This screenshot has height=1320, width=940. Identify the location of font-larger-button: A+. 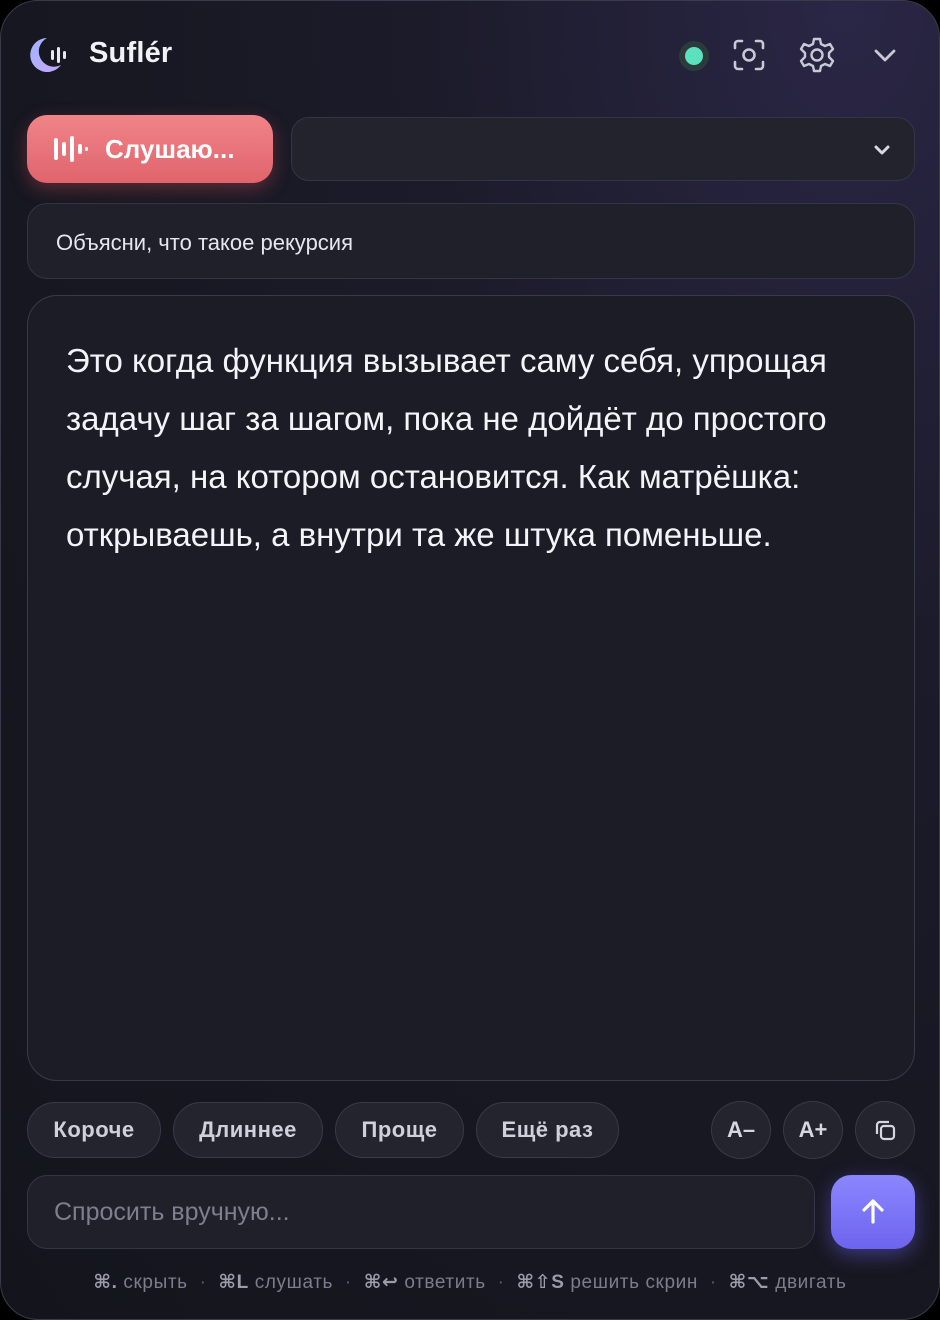
(813, 1130).